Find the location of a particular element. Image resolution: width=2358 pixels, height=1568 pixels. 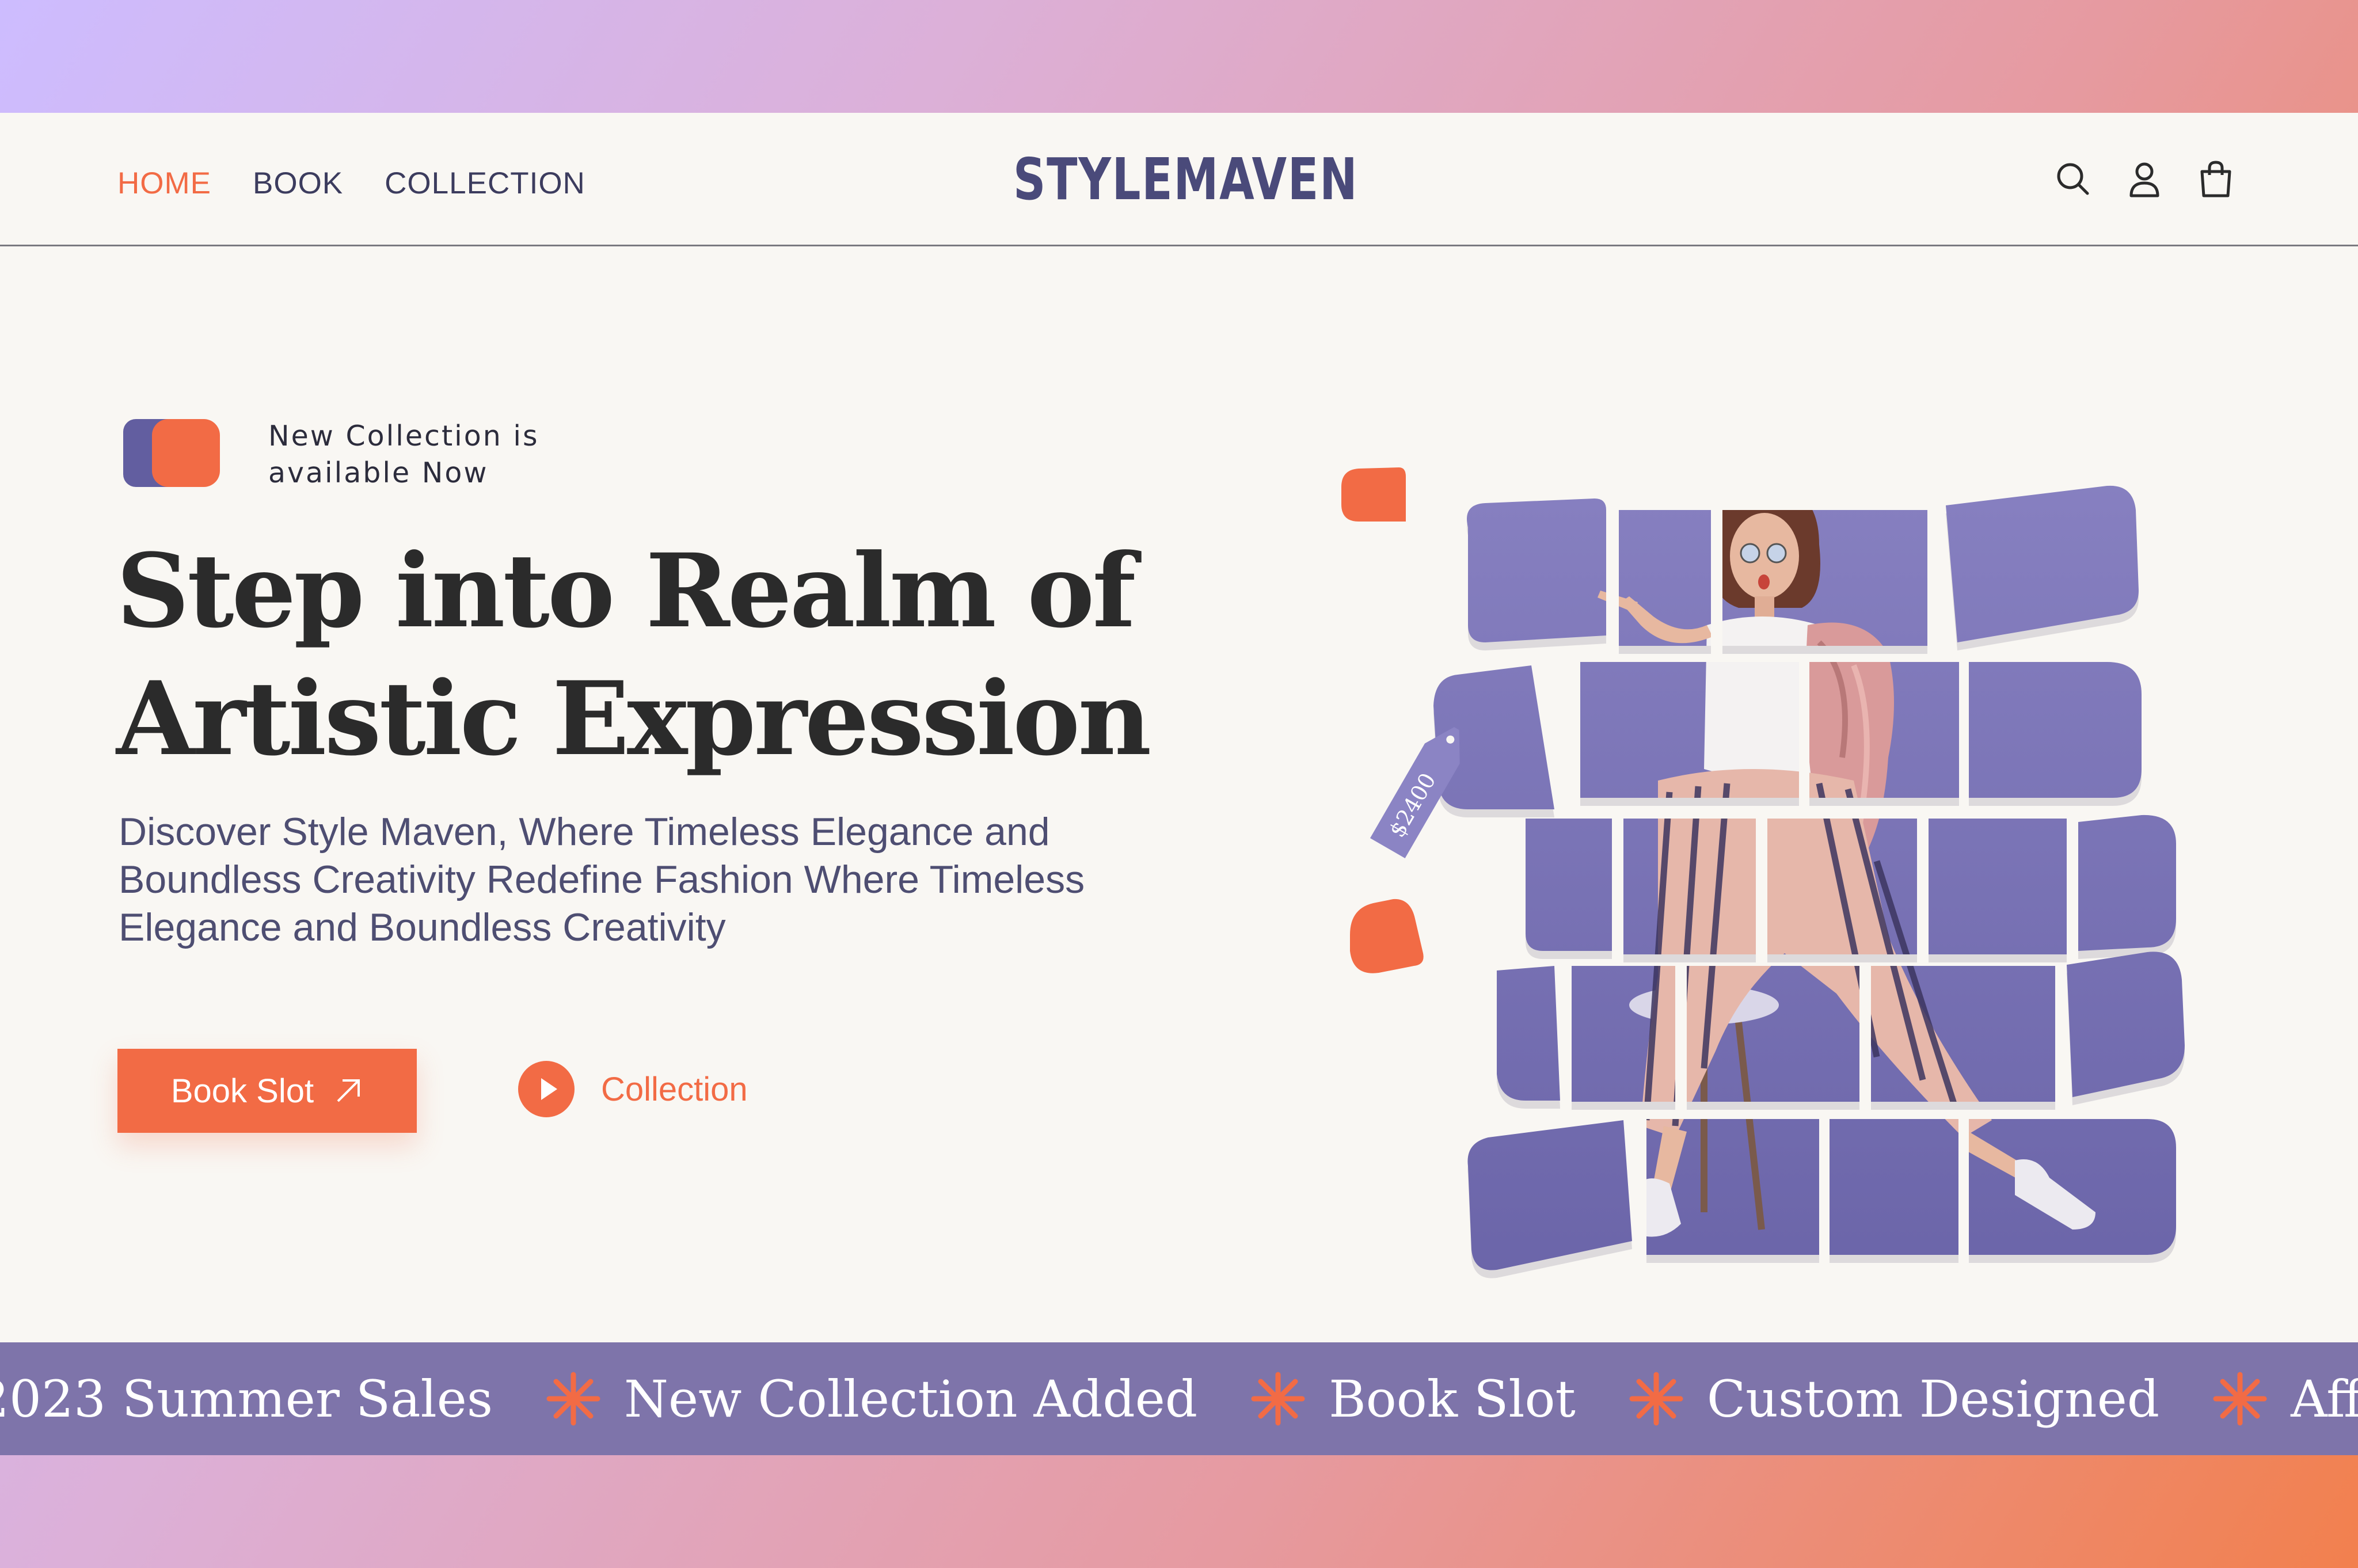

headline-line-1: Step into Realm of is located at coordinates (626, 591).